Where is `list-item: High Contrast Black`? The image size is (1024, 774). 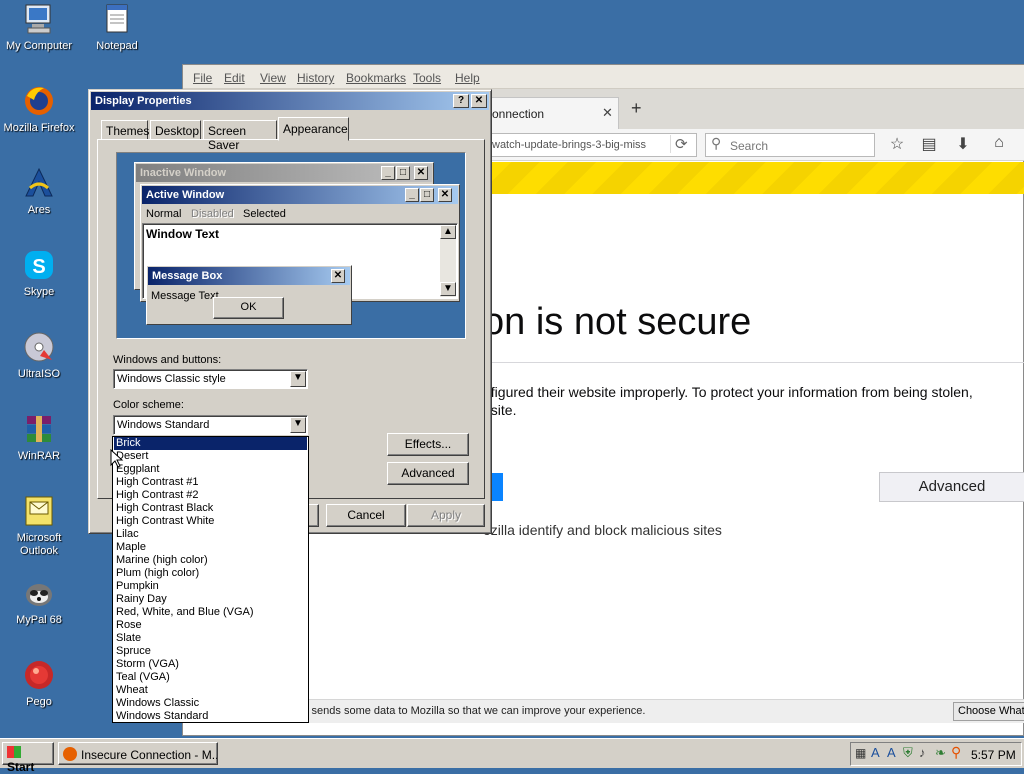
list-item: High Contrast Black is located at coordinates (210, 508).